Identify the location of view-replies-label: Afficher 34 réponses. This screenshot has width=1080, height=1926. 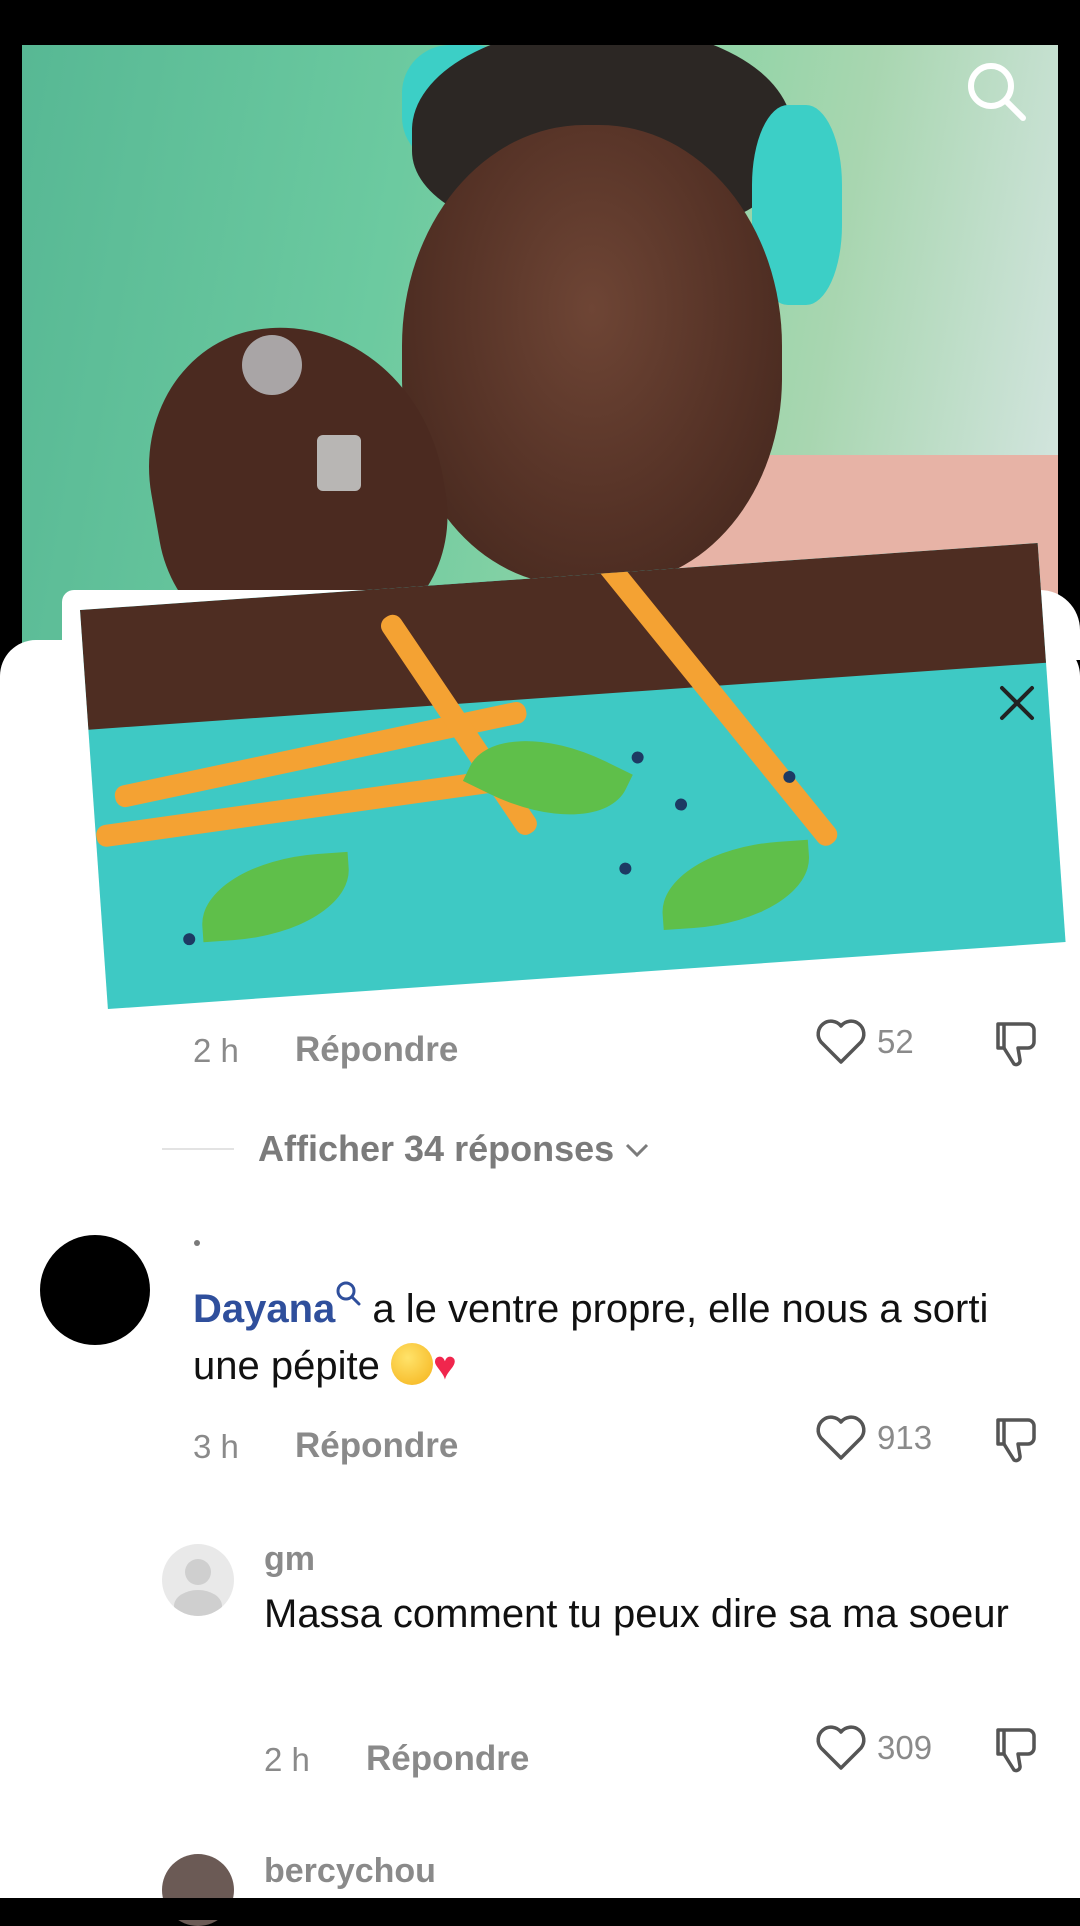
(436, 1148).